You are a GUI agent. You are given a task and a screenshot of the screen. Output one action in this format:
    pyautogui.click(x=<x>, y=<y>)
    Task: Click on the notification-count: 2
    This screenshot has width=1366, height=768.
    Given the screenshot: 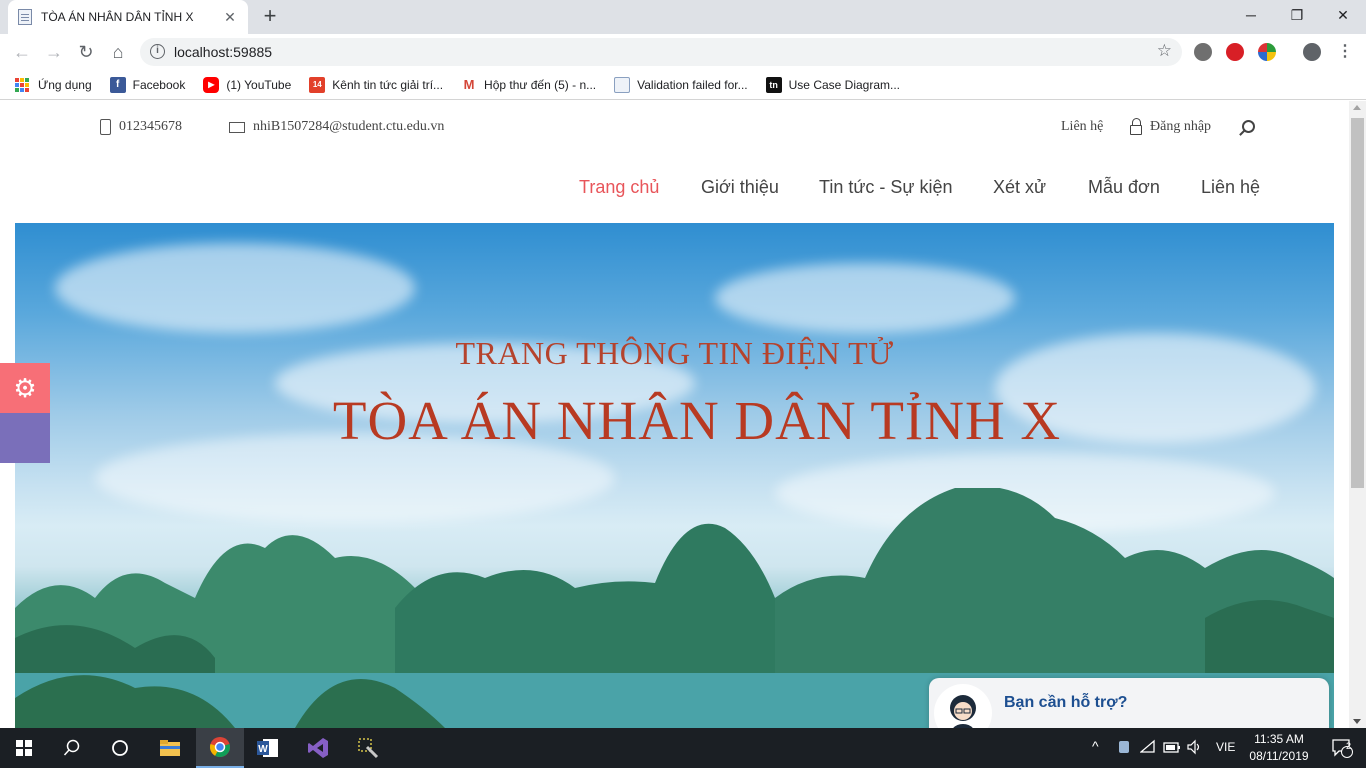 What is the action you would take?
    pyautogui.click(x=1349, y=746)
    